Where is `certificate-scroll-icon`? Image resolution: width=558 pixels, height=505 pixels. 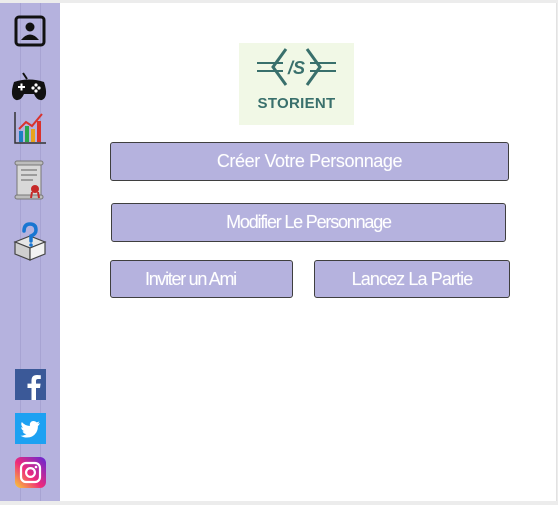 certificate-scroll-icon is located at coordinates (30, 180).